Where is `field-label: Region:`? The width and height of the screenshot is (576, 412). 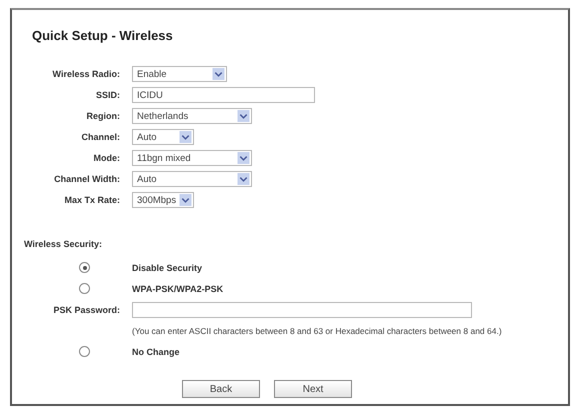
field-label: Region: is located at coordinates (103, 116).